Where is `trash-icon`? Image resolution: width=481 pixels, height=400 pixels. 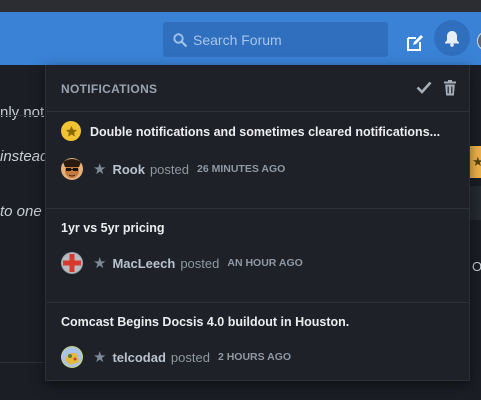
trash-icon is located at coordinates (450, 88).